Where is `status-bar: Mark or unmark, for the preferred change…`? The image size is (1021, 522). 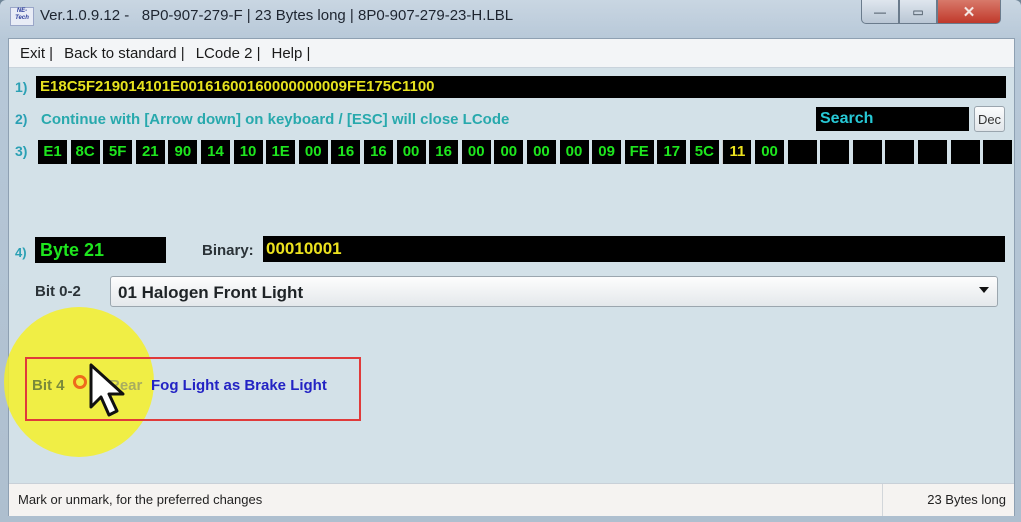
status-bar: Mark or unmark, for the preferred change… is located at coordinates (511, 499).